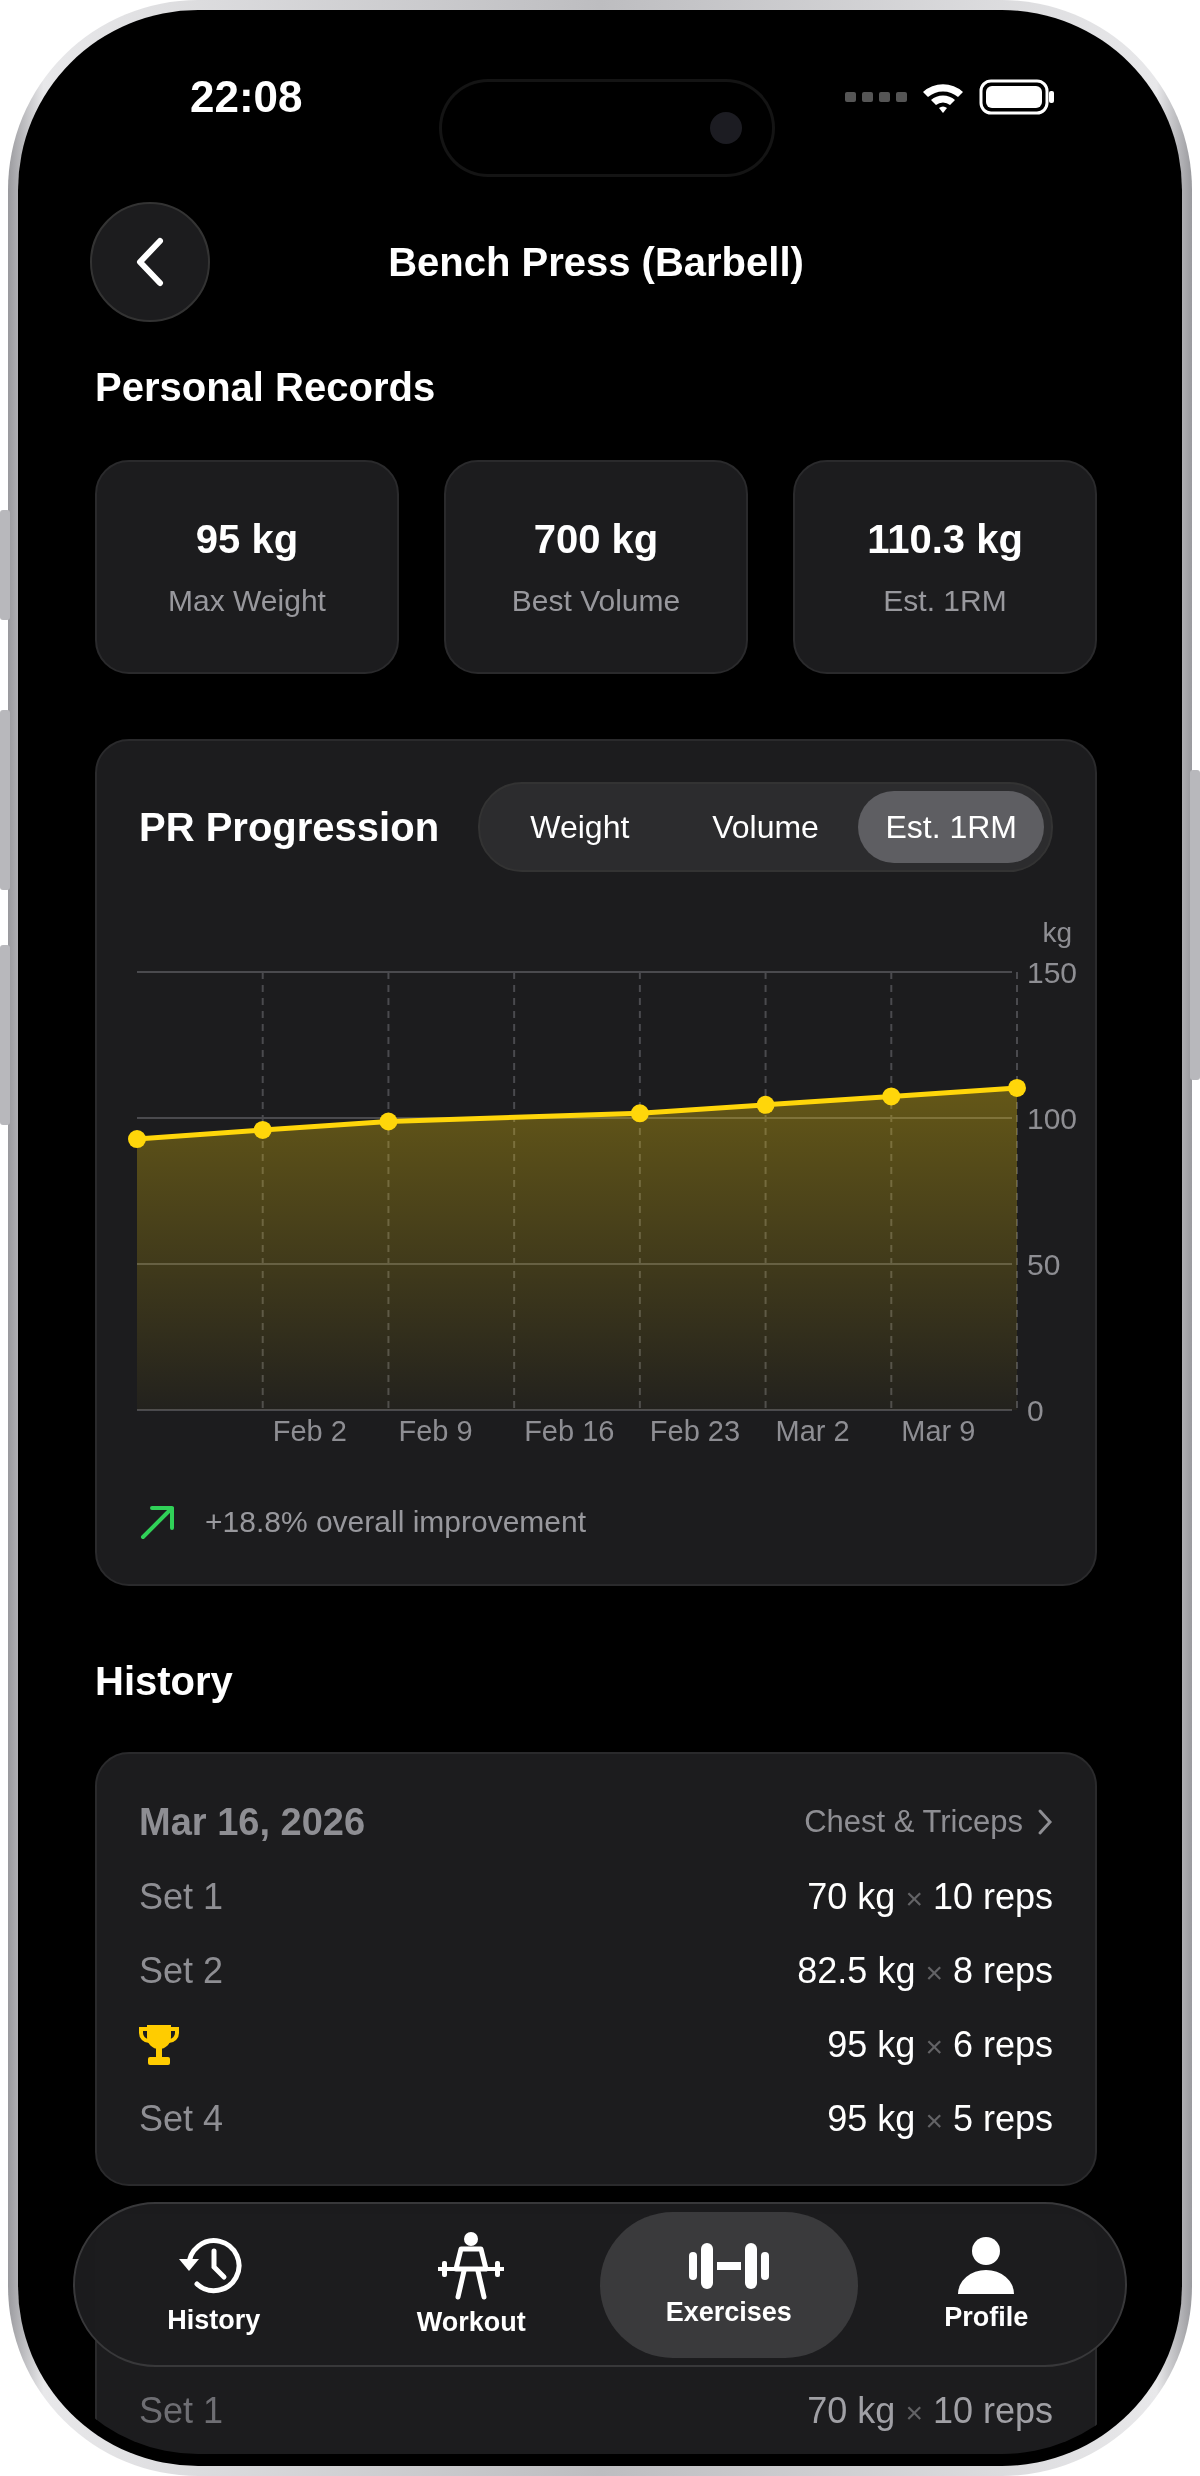 The image size is (1200, 2476). I want to click on tab-bar-item: Profile, so click(986, 2284).